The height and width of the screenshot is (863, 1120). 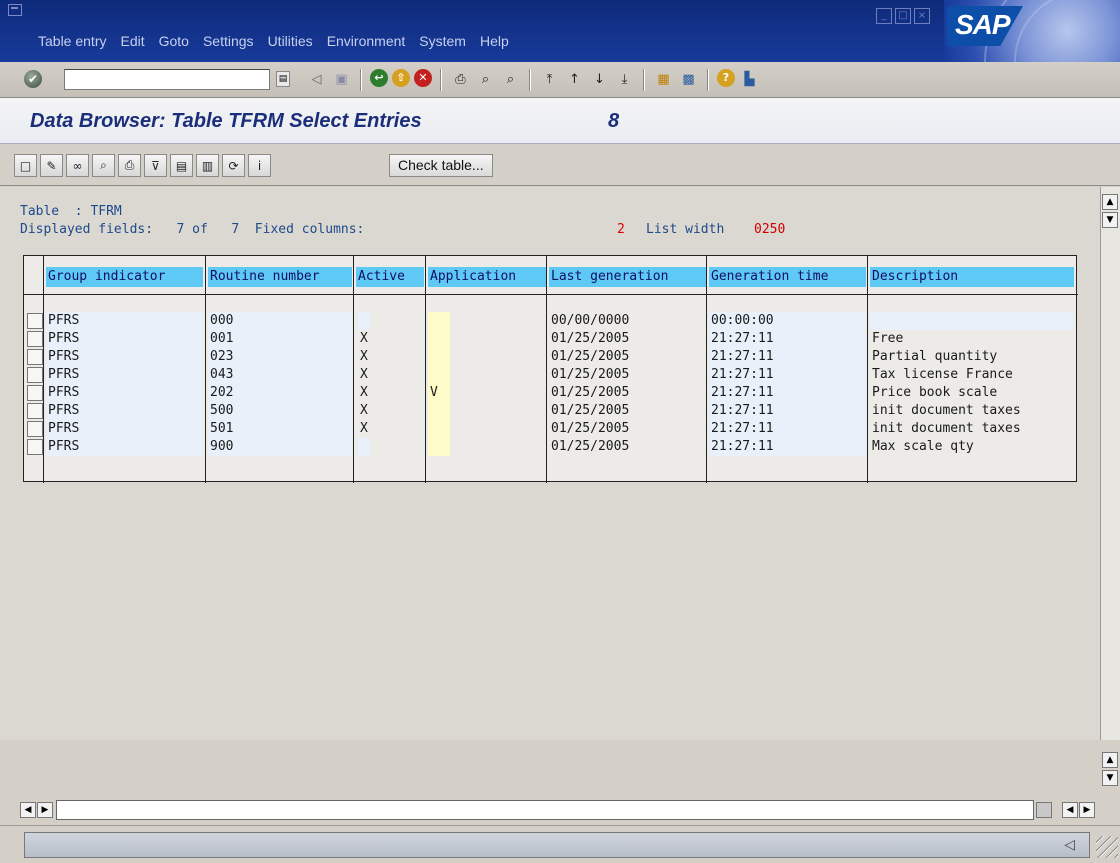 I want to click on scroll-right-end-icon: ▶, so click(x=1087, y=810).